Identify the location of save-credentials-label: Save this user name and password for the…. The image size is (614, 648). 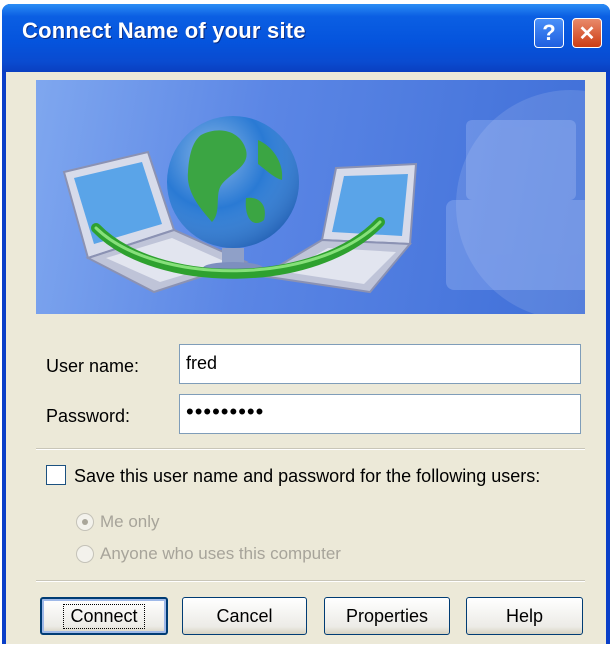
(307, 476).